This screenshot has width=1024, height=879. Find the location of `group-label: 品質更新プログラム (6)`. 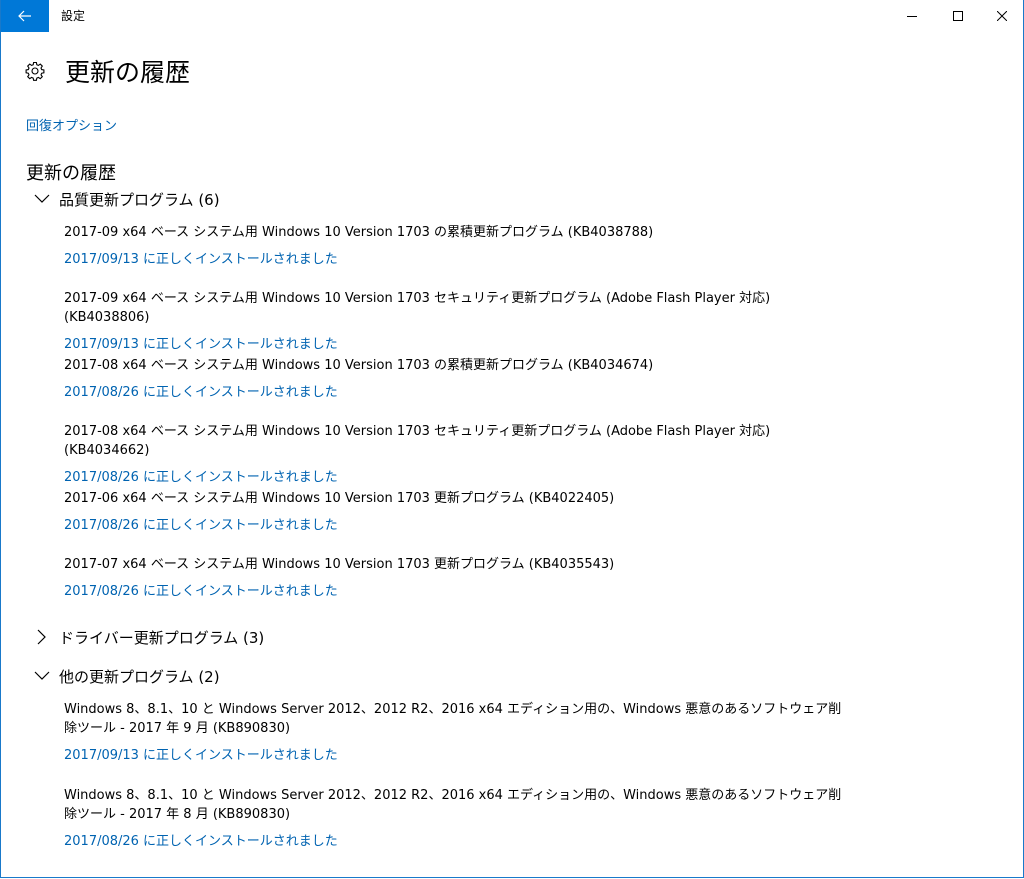

group-label: 品質更新プログラム (6) is located at coordinates (139, 199).